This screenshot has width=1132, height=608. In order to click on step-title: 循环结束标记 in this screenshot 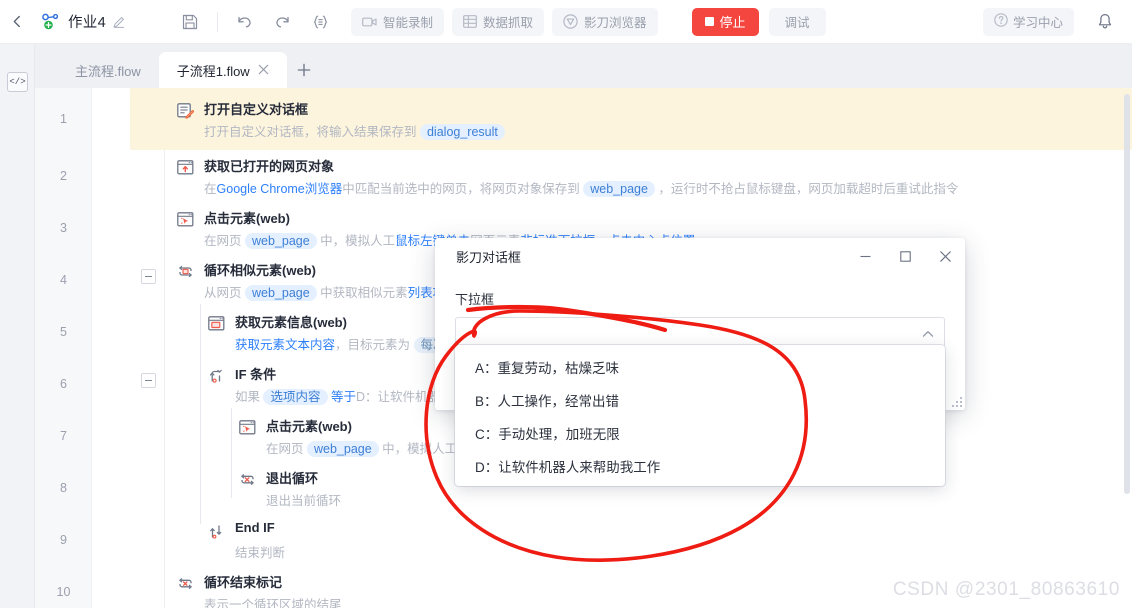, I will do `click(243, 582)`.